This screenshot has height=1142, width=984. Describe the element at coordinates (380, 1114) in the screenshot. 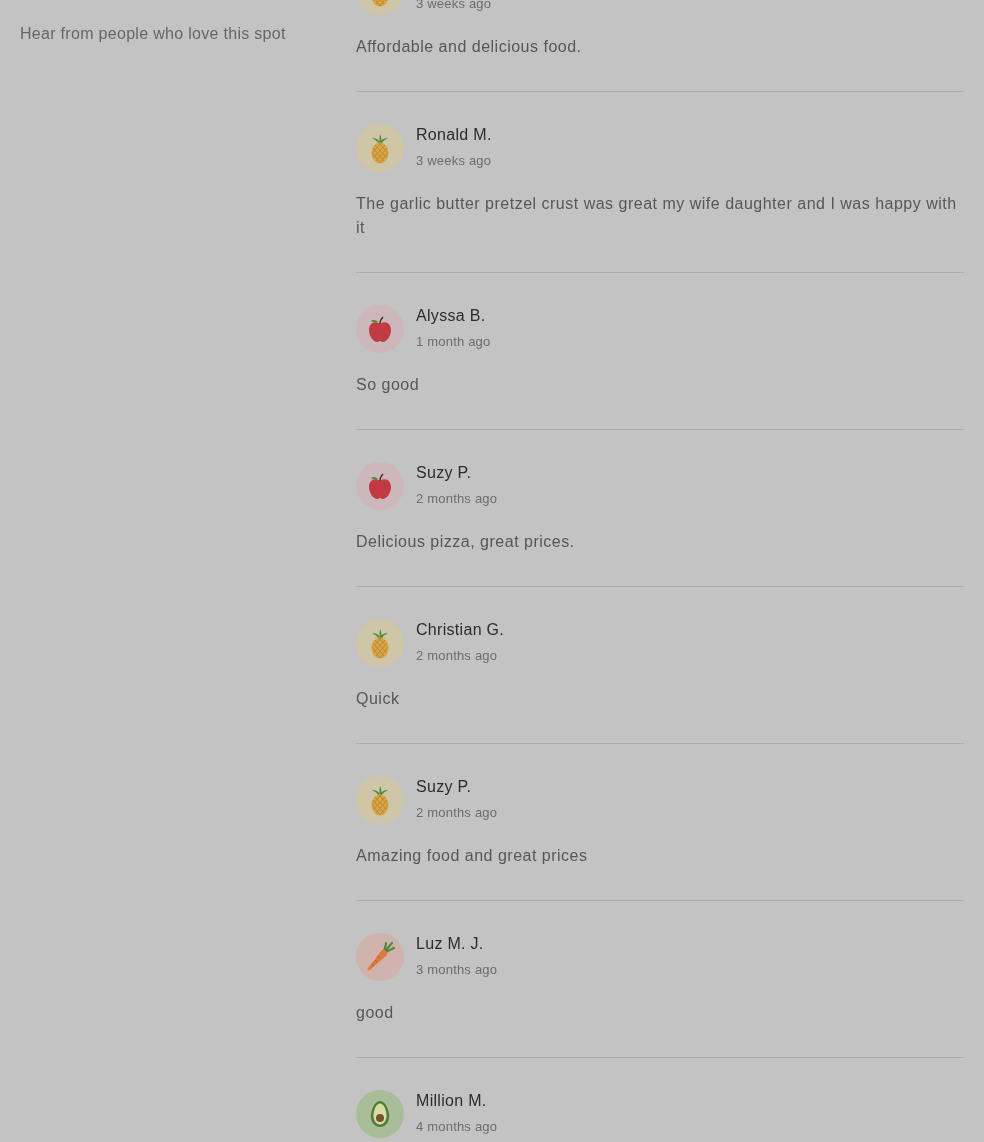

I see `avocado-icon` at that location.